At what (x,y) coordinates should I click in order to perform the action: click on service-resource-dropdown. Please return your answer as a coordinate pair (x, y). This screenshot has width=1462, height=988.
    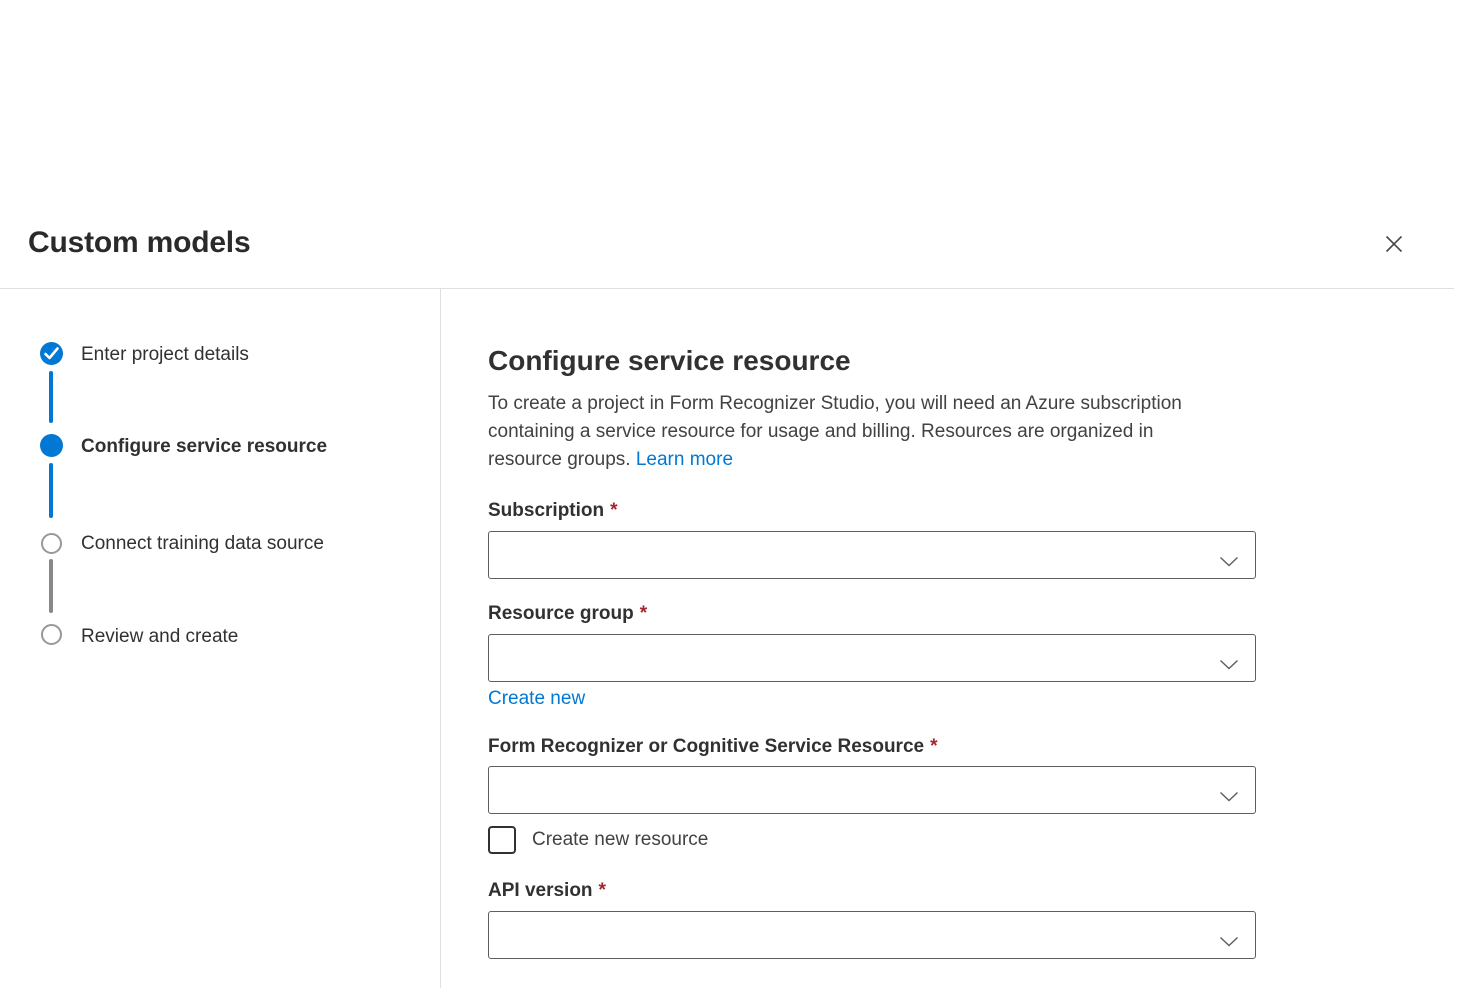
    Looking at the image, I should click on (872, 790).